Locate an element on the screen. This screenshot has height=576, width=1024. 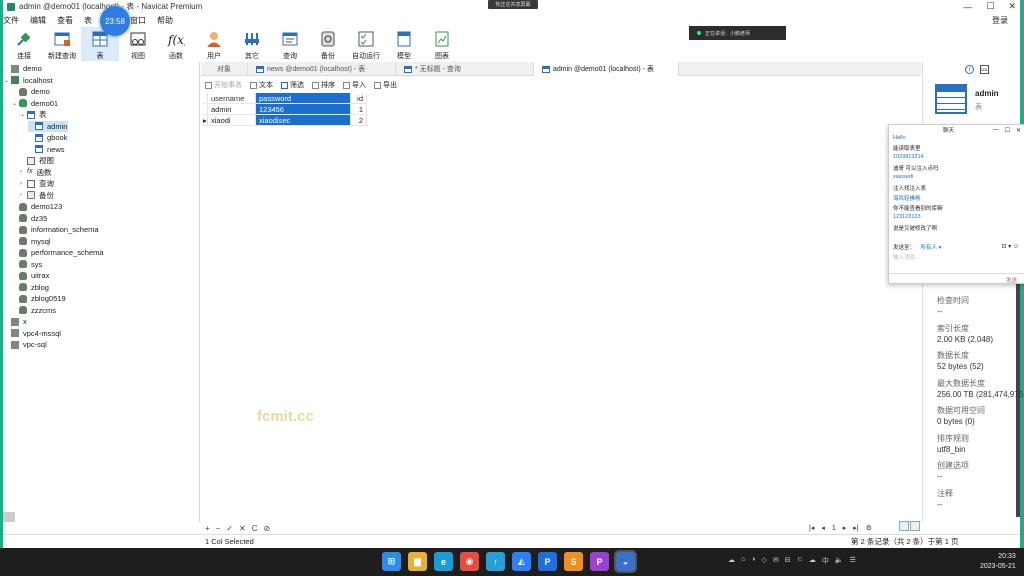
toolbar-user-button: 用户 is located at coordinates (214, 44).